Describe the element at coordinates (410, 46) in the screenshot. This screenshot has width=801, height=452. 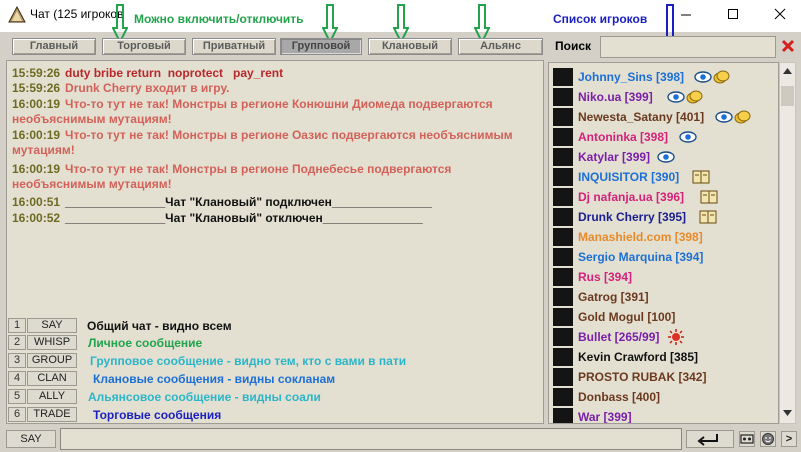
I see `tab-clan: Клановый` at that location.